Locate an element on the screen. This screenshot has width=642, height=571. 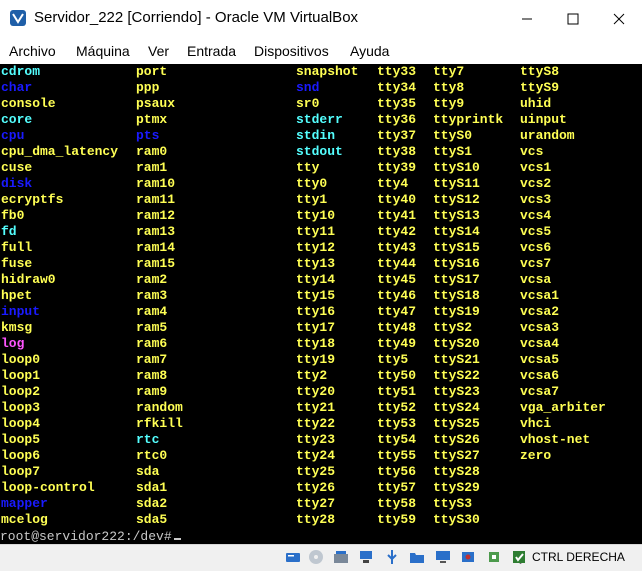
file-entry: tty59 is located at coordinates (397, 519).